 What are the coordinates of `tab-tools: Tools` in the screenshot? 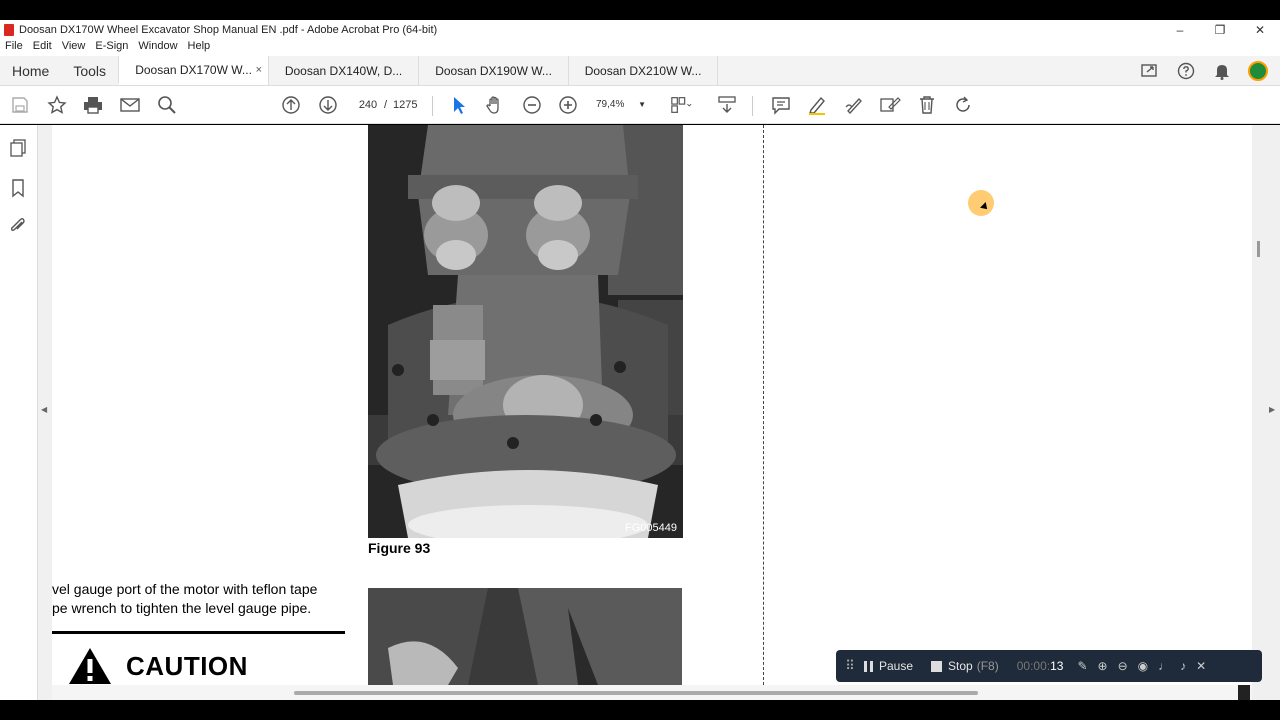 It's located at (89, 70).